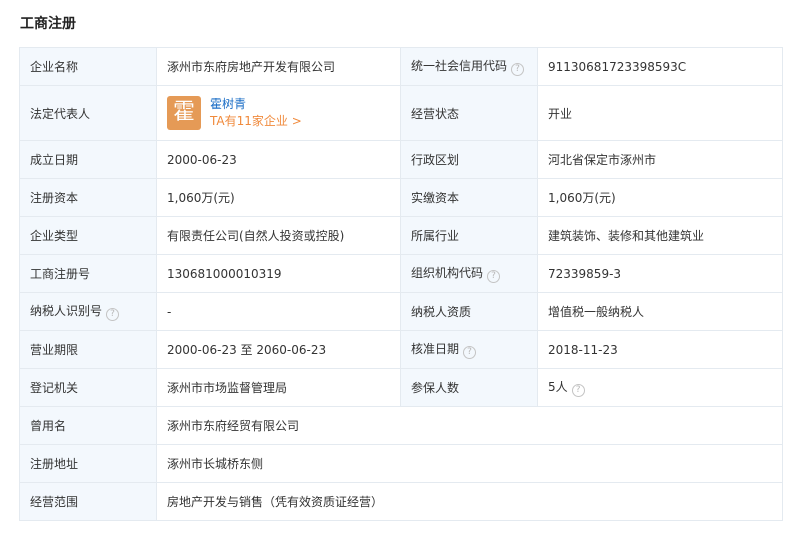 Image resolution: width=800 pixels, height=539 pixels. I want to click on table-row: 法定代表人 霍 霍树青 TA有11家企业 > 经营状态 开业, so click(401, 113).